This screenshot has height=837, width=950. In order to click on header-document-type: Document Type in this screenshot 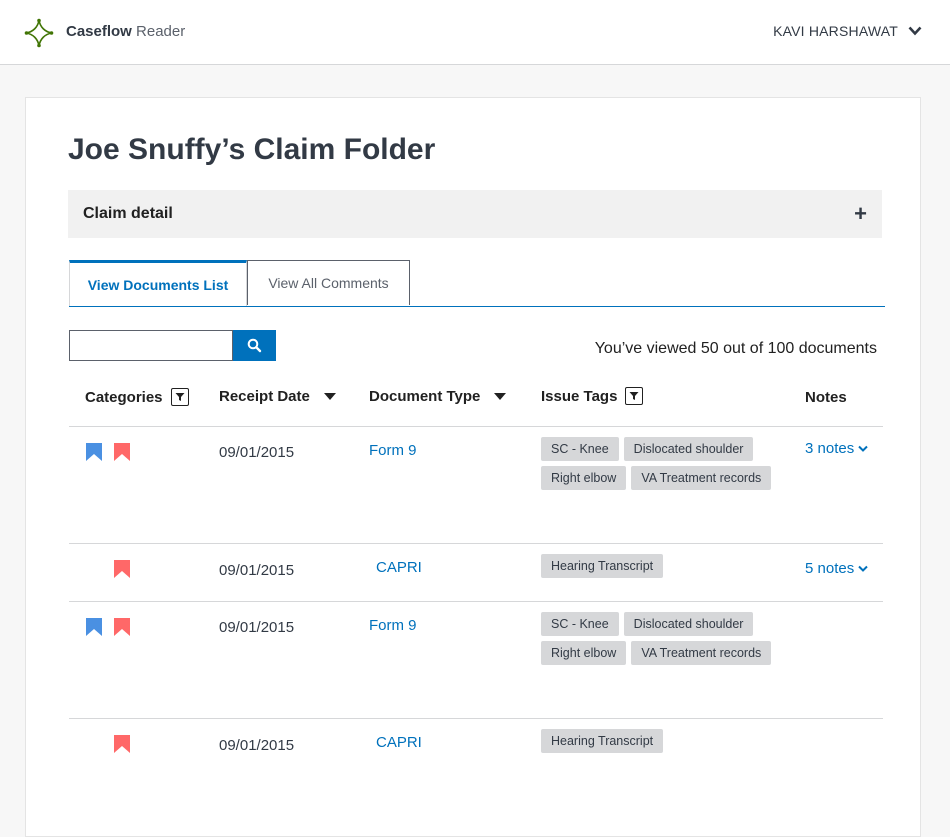, I will do `click(438, 396)`.